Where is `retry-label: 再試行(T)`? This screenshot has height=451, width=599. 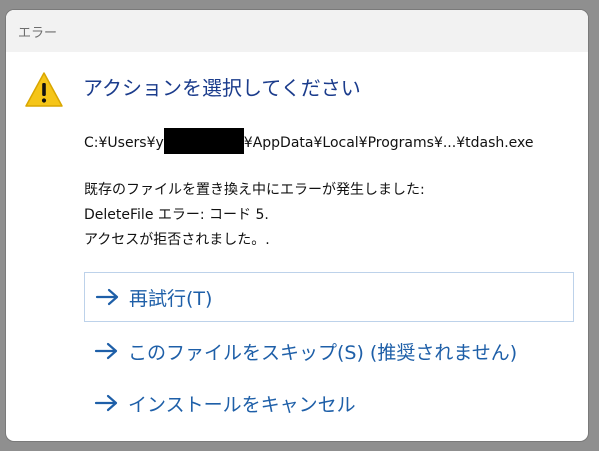 retry-label: 再試行(T) is located at coordinates (171, 298).